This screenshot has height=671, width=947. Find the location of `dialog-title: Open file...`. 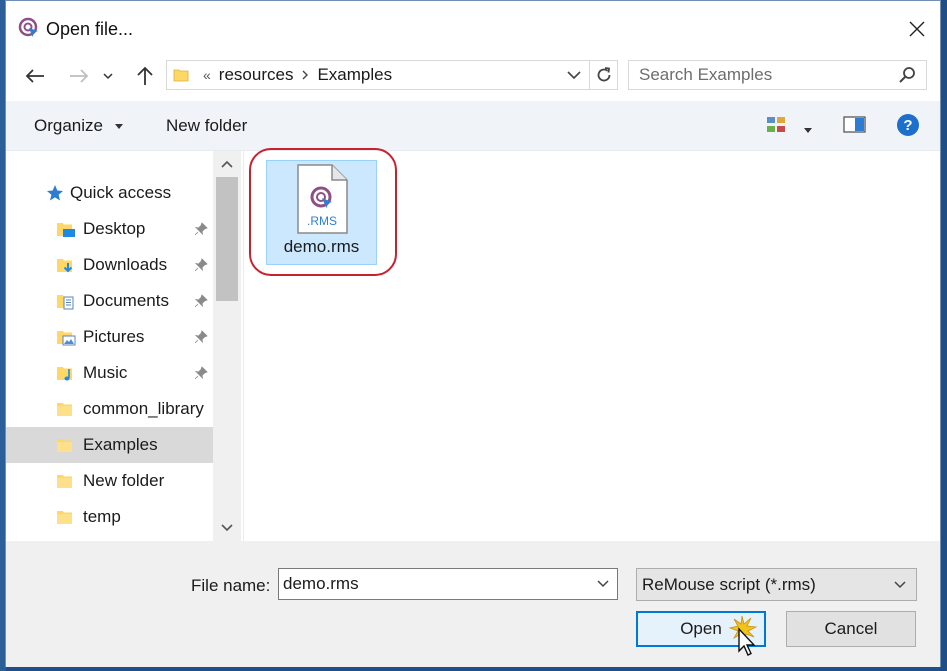

dialog-title: Open file... is located at coordinates (90, 29).